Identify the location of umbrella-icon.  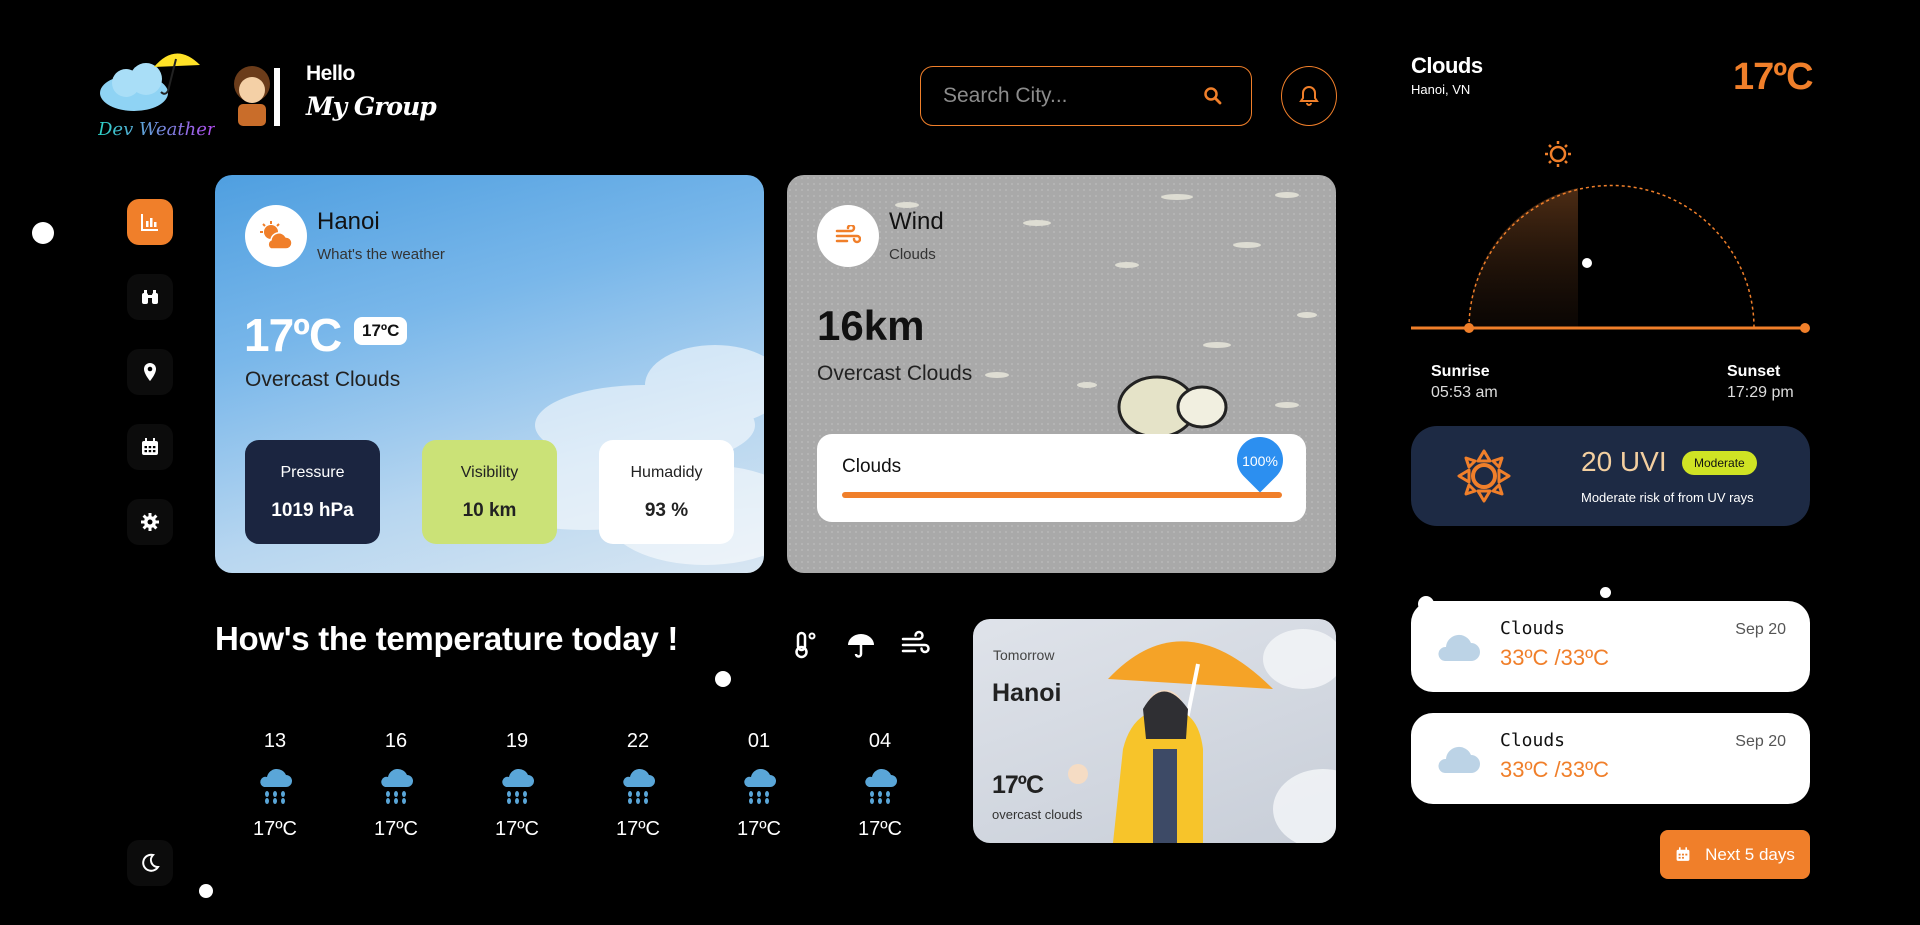
(861, 645).